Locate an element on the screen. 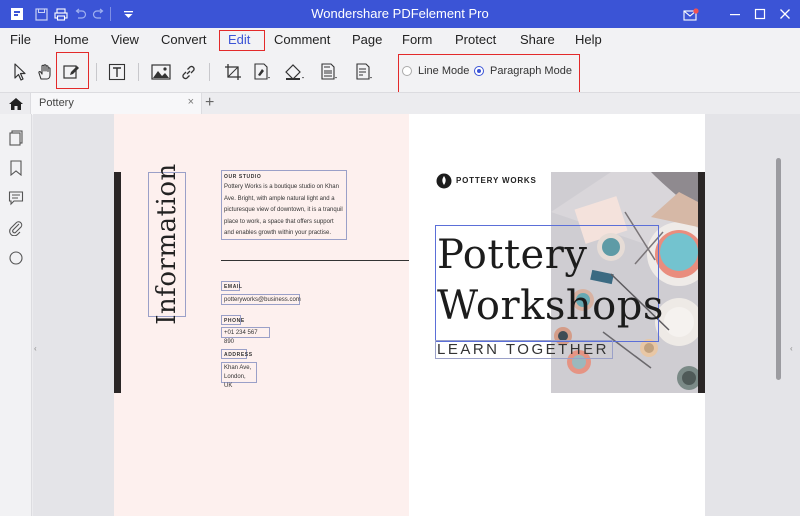 The width and height of the screenshot is (800, 516). collapse-right-panel-icon: ‹ is located at coordinates (791, 348).